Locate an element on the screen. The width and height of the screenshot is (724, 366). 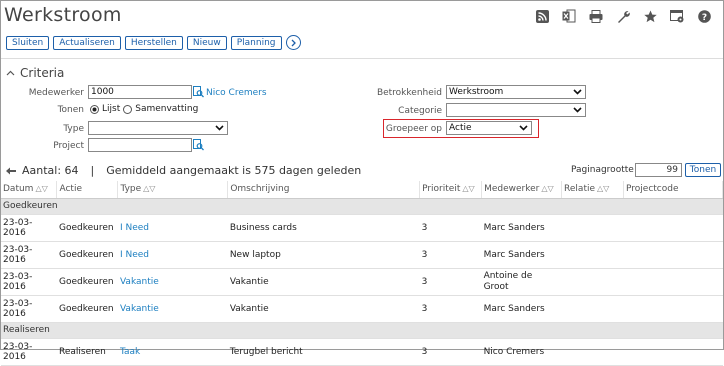
group-row-goedkeuren: Goedkeuren is located at coordinates (362, 206).